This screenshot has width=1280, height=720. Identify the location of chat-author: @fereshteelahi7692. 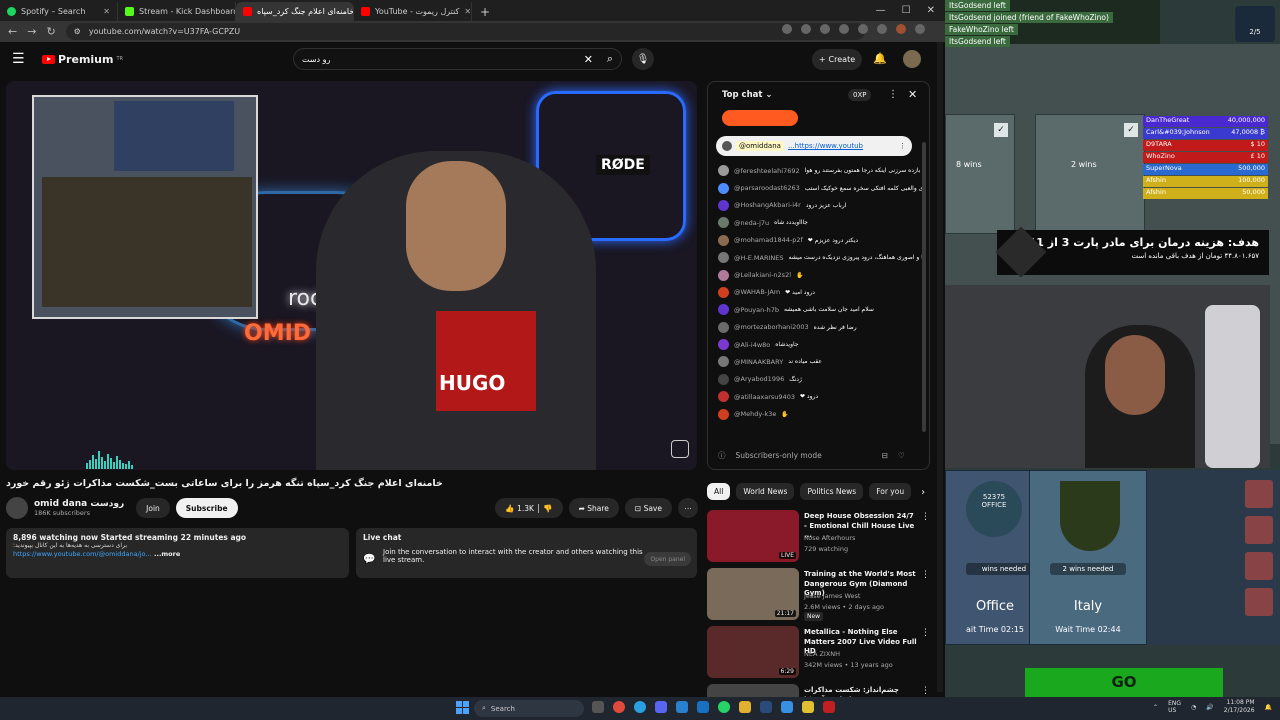
(767, 171).